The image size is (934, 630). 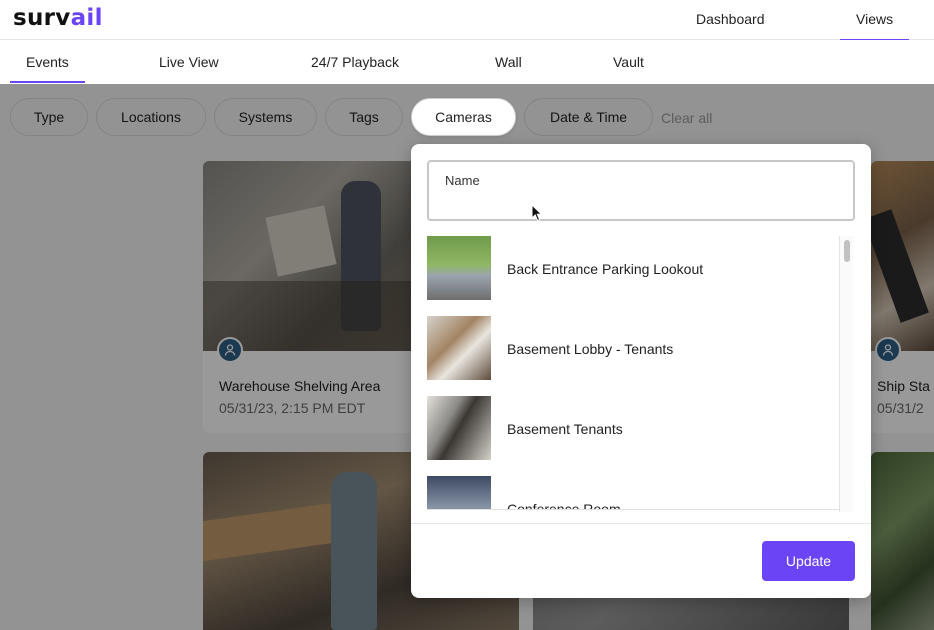 I want to click on filter-cameras: Cameras, so click(x=463, y=117).